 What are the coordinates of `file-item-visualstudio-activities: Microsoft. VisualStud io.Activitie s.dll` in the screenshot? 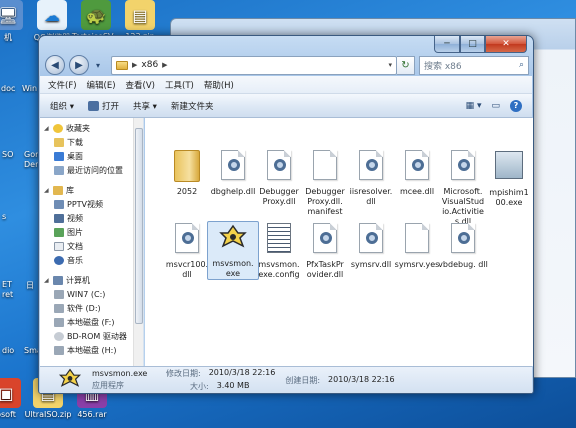 It's located at (463, 187).